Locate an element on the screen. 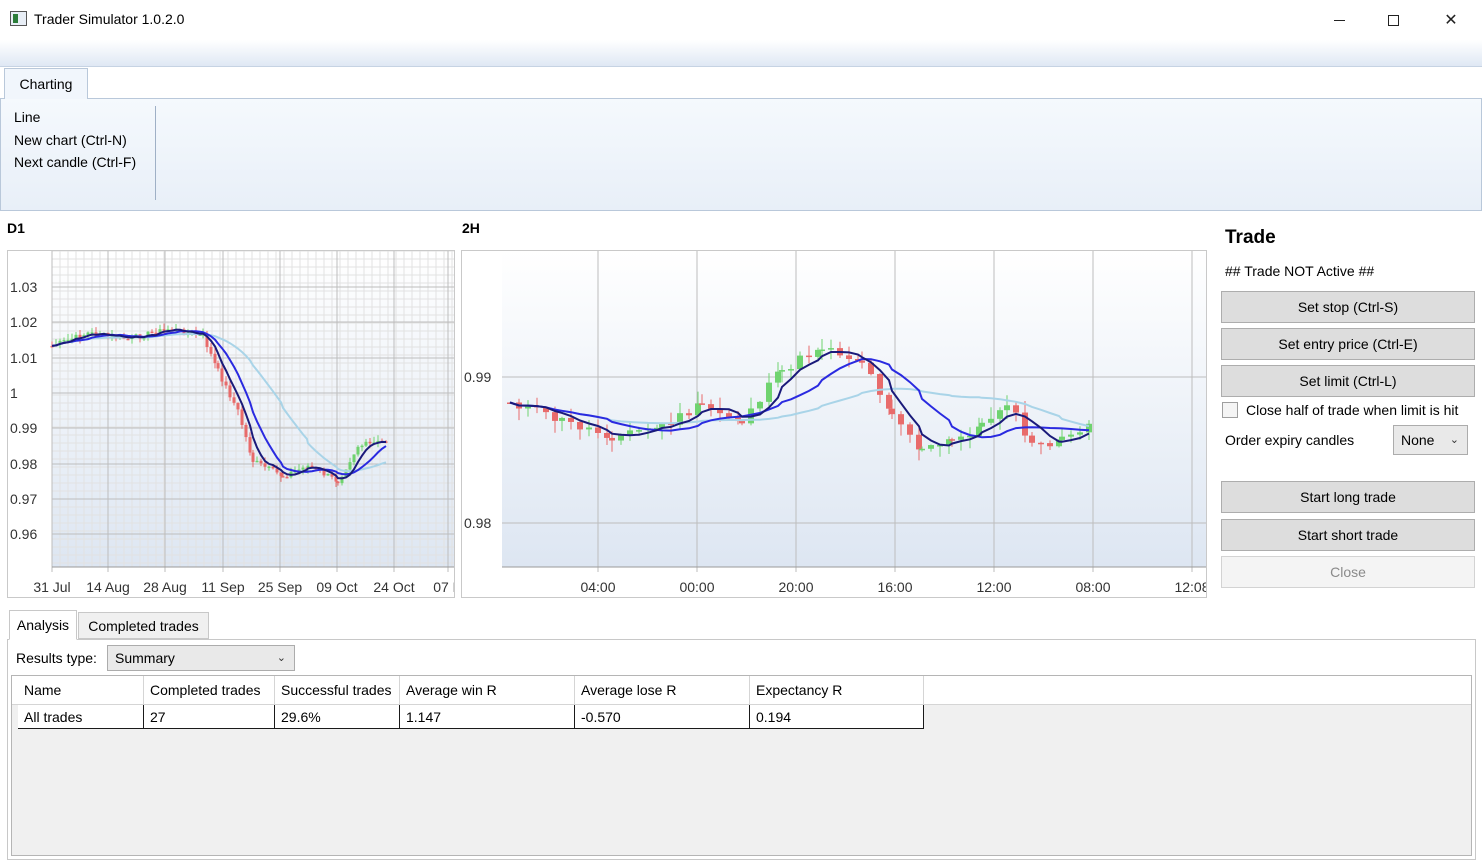 This screenshot has height=864, width=1482. cell-completed-trades: 27 is located at coordinates (209, 716).